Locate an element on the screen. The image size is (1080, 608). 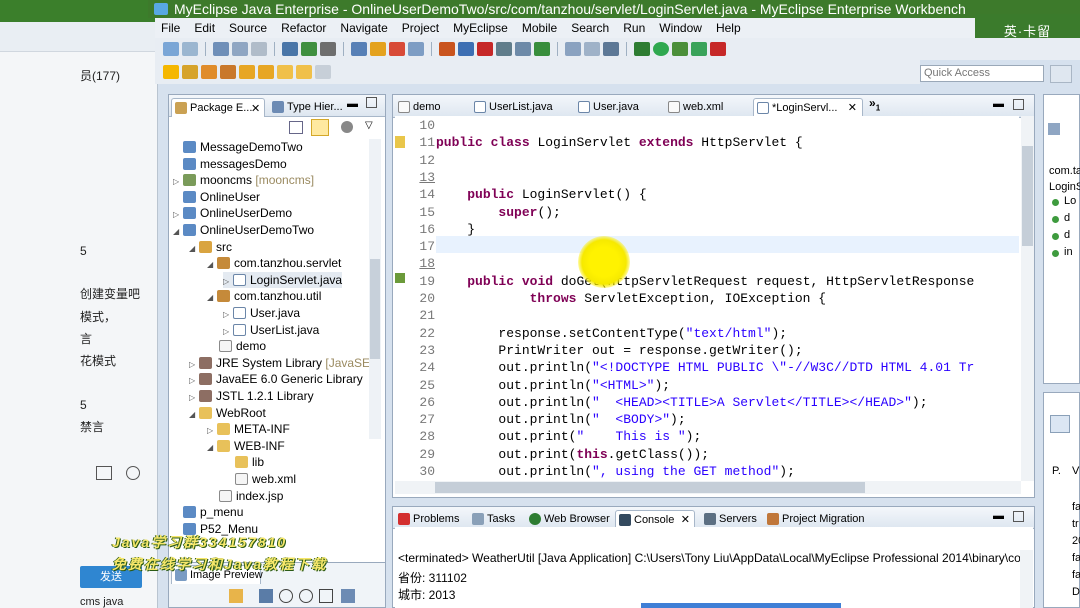
menu-run: Run is located at coordinates (634, 28).